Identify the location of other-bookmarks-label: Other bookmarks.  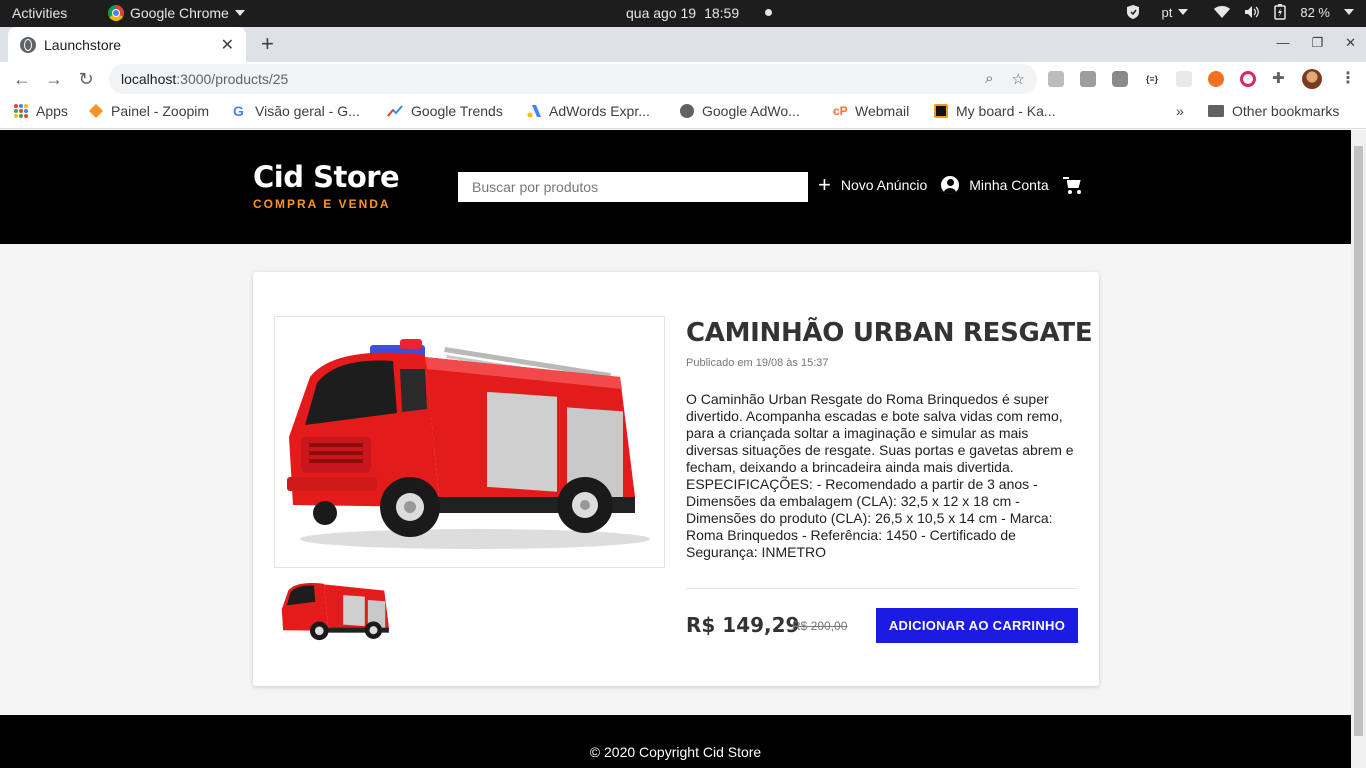
(1286, 111).